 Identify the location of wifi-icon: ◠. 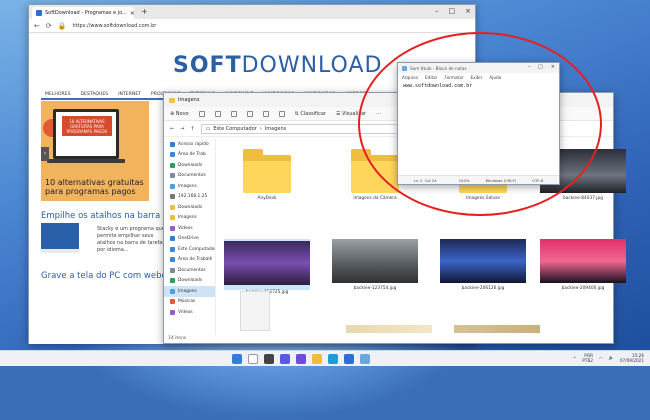
(601, 358).